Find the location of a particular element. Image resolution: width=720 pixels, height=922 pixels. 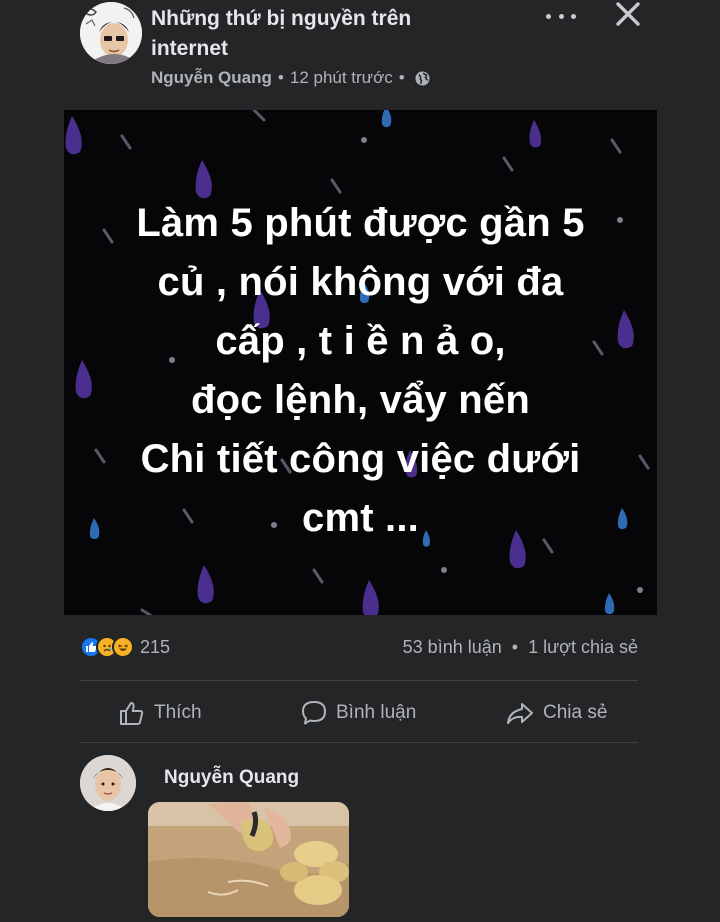

comment-photo is located at coordinates (248, 859).